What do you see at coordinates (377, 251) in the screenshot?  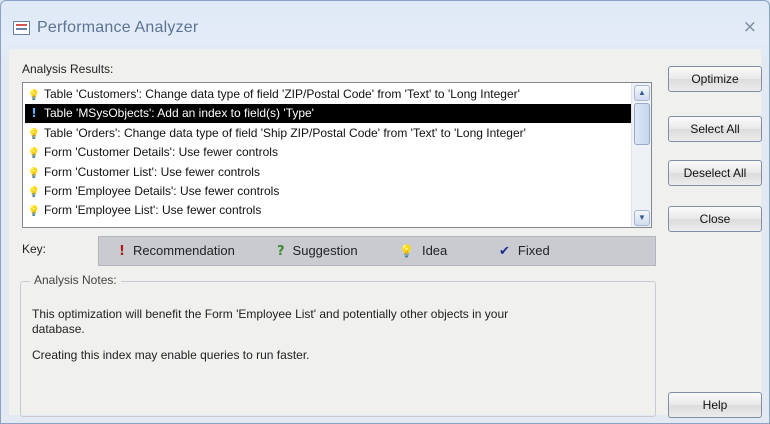 I see `key-legend: ! Recommendation ? Suggestion 💡 Idea ✔ Fixed` at bounding box center [377, 251].